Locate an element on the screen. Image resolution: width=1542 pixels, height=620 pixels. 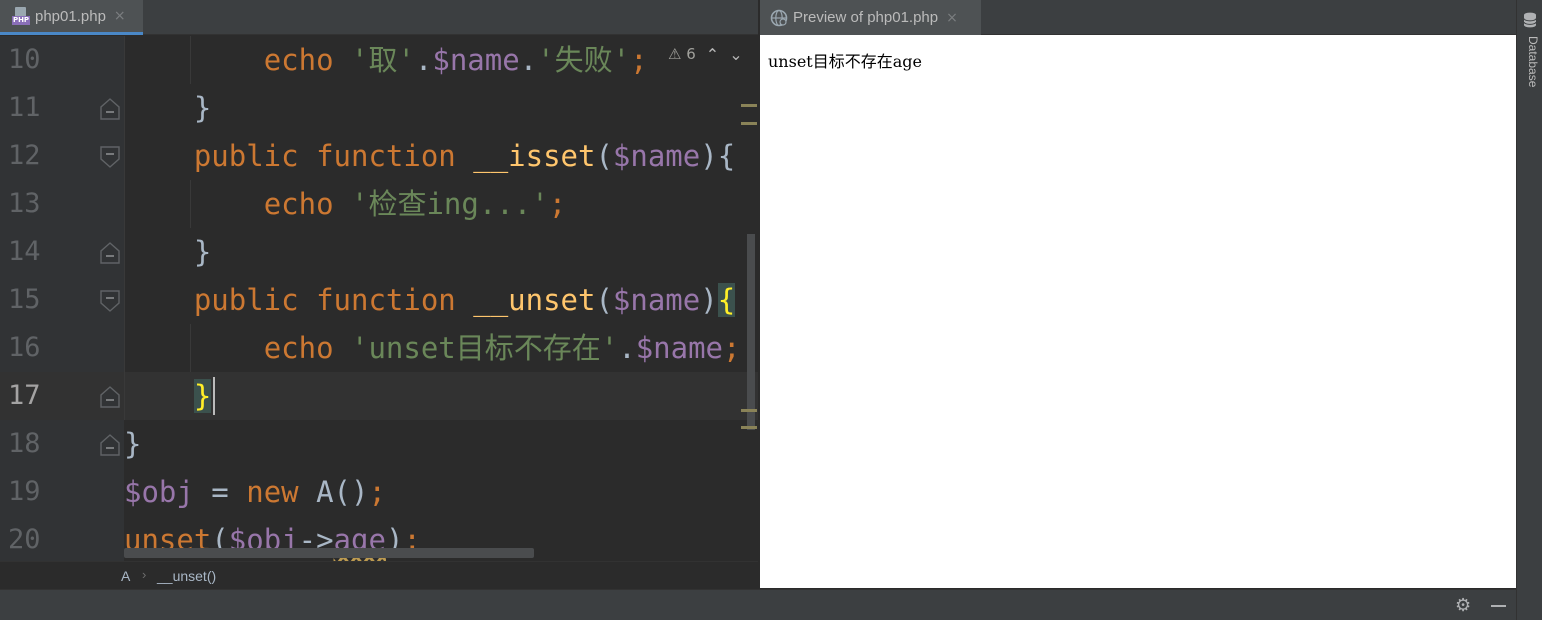
preview-tab-label: Preview of php01.php is located at coordinates (866, 17).